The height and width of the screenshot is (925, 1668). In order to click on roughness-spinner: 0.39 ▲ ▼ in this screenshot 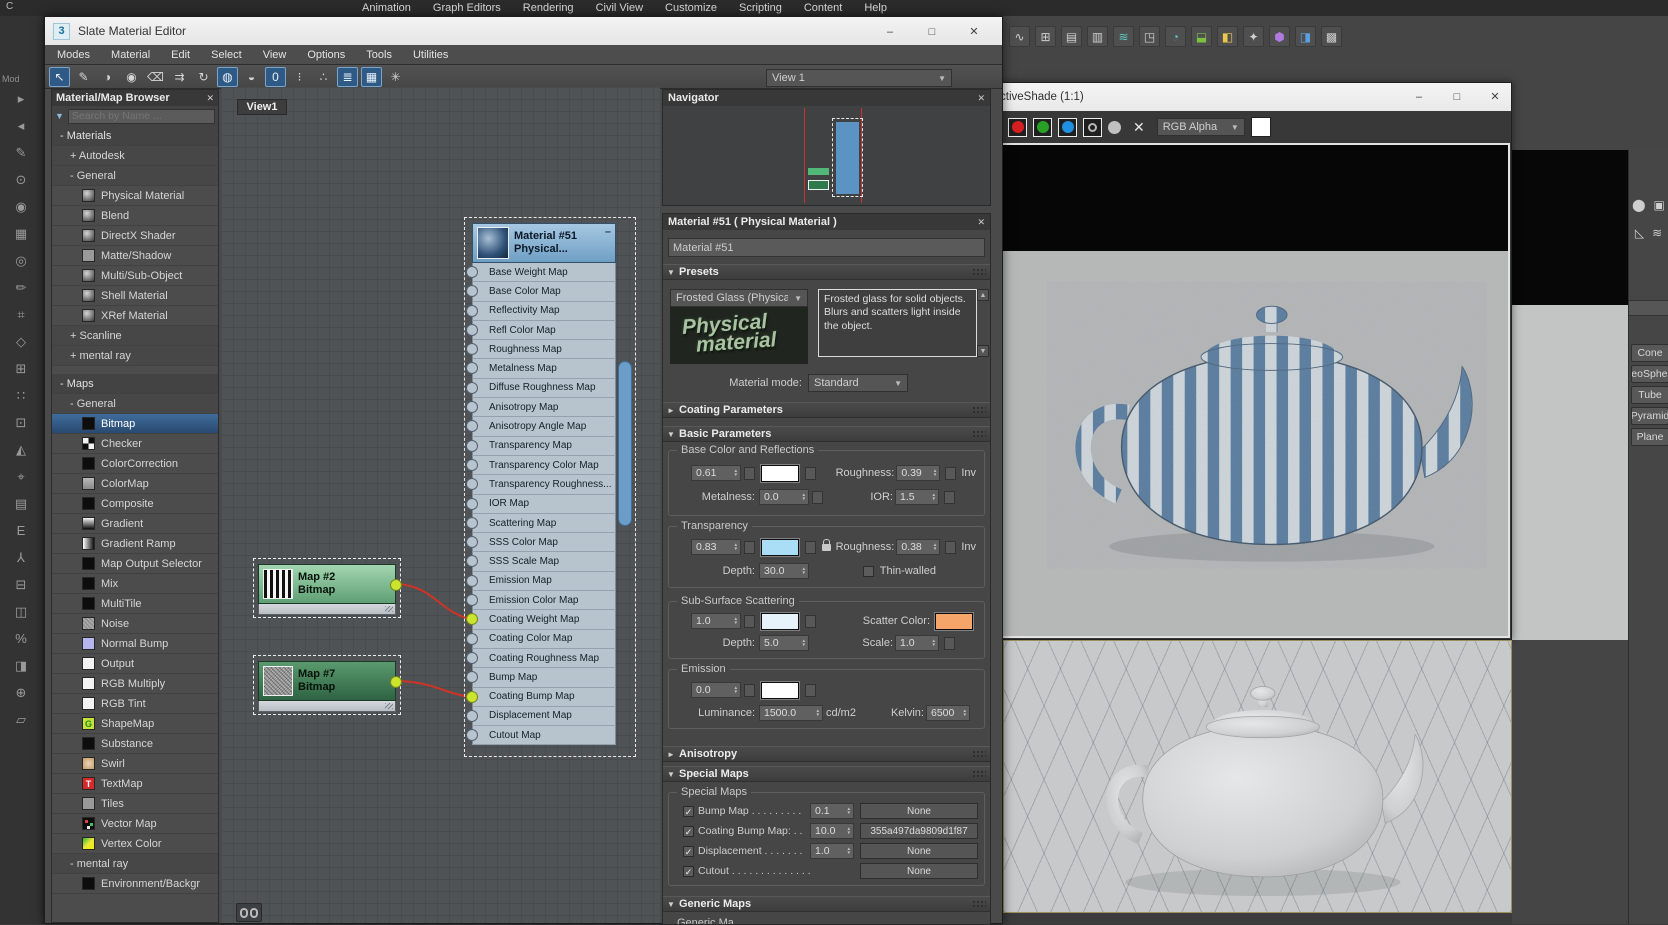, I will do `click(918, 473)`.